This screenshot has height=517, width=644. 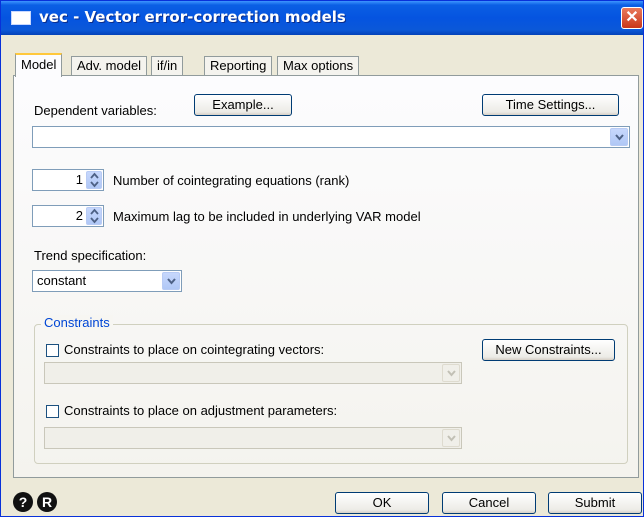 I want to click on tab-if-in: if/in, so click(x=167, y=65).